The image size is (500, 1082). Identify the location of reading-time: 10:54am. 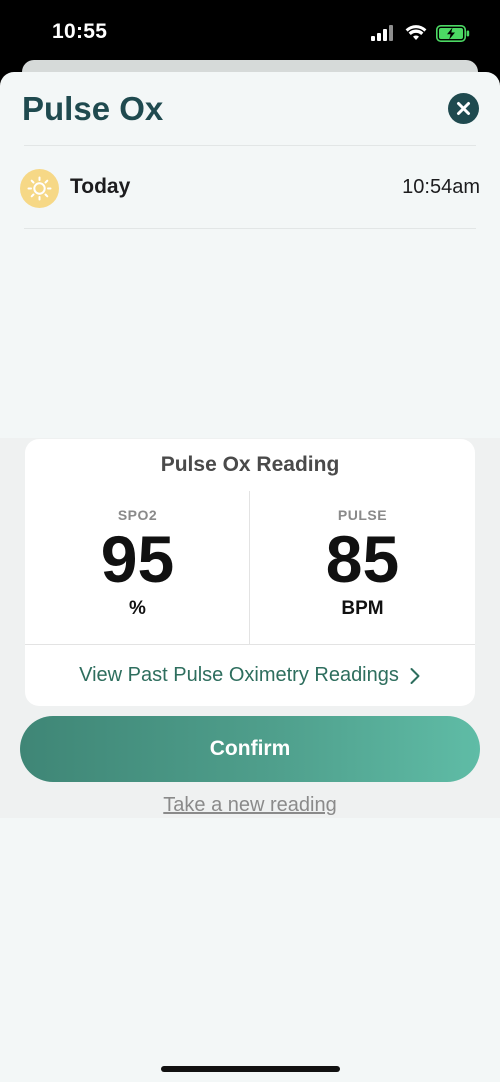
(441, 187).